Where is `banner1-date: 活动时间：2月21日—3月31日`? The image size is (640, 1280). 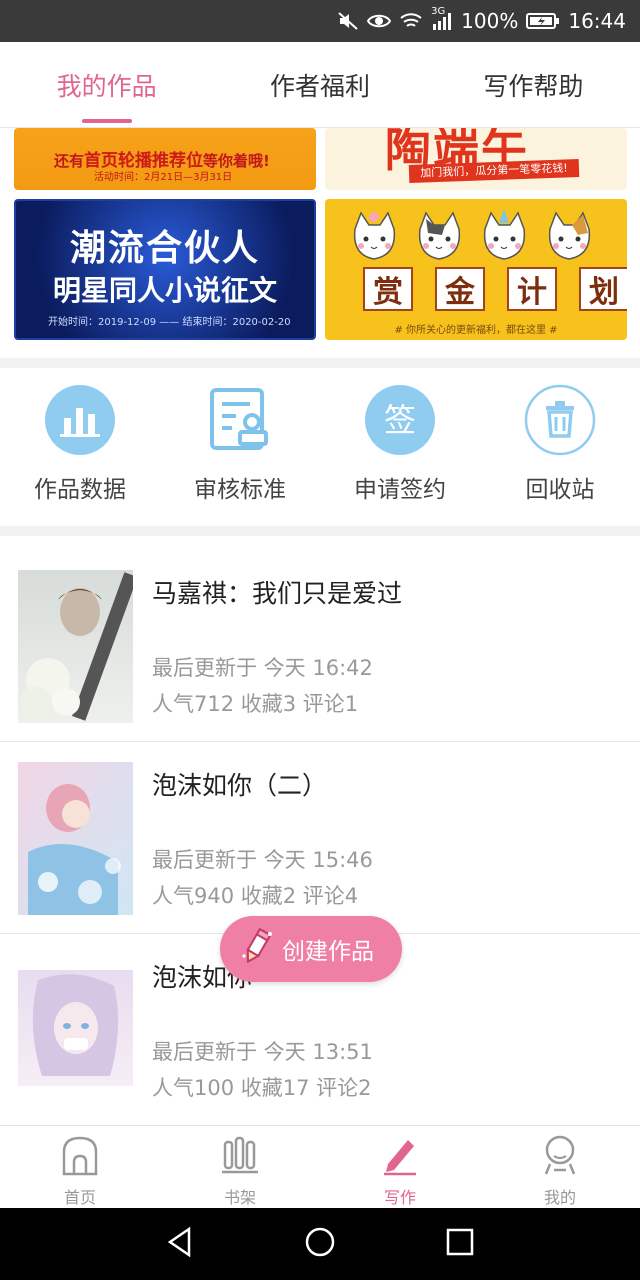 banner1-date: 活动时间：2月21日—3月31日 is located at coordinates (163, 177).